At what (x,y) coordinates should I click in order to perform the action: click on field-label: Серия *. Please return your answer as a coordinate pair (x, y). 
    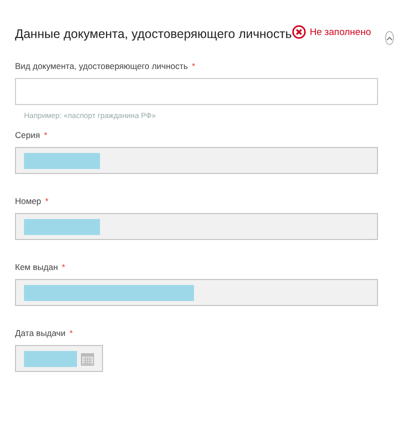
    Looking at the image, I should click on (31, 135).